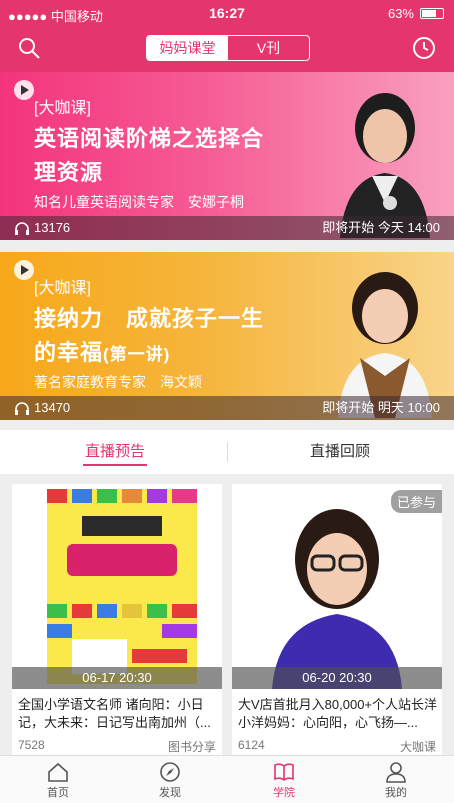 The height and width of the screenshot is (803, 454). Describe the element at coordinates (29, 48) in the screenshot. I see `search-icon` at that location.